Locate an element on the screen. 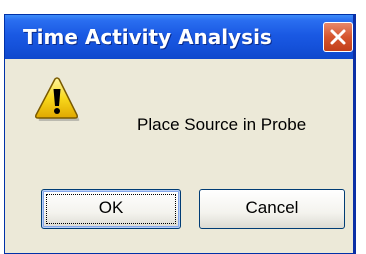  focus-rectangle is located at coordinates (111, 209).